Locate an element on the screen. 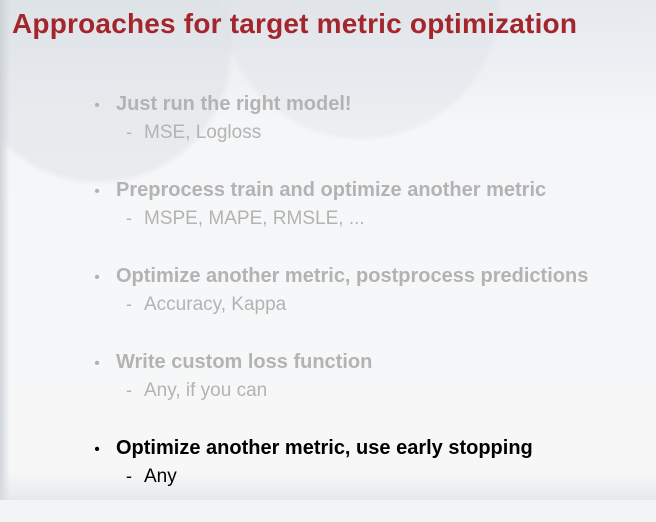  left-frame-decoration is located at coordinates (5, 250).